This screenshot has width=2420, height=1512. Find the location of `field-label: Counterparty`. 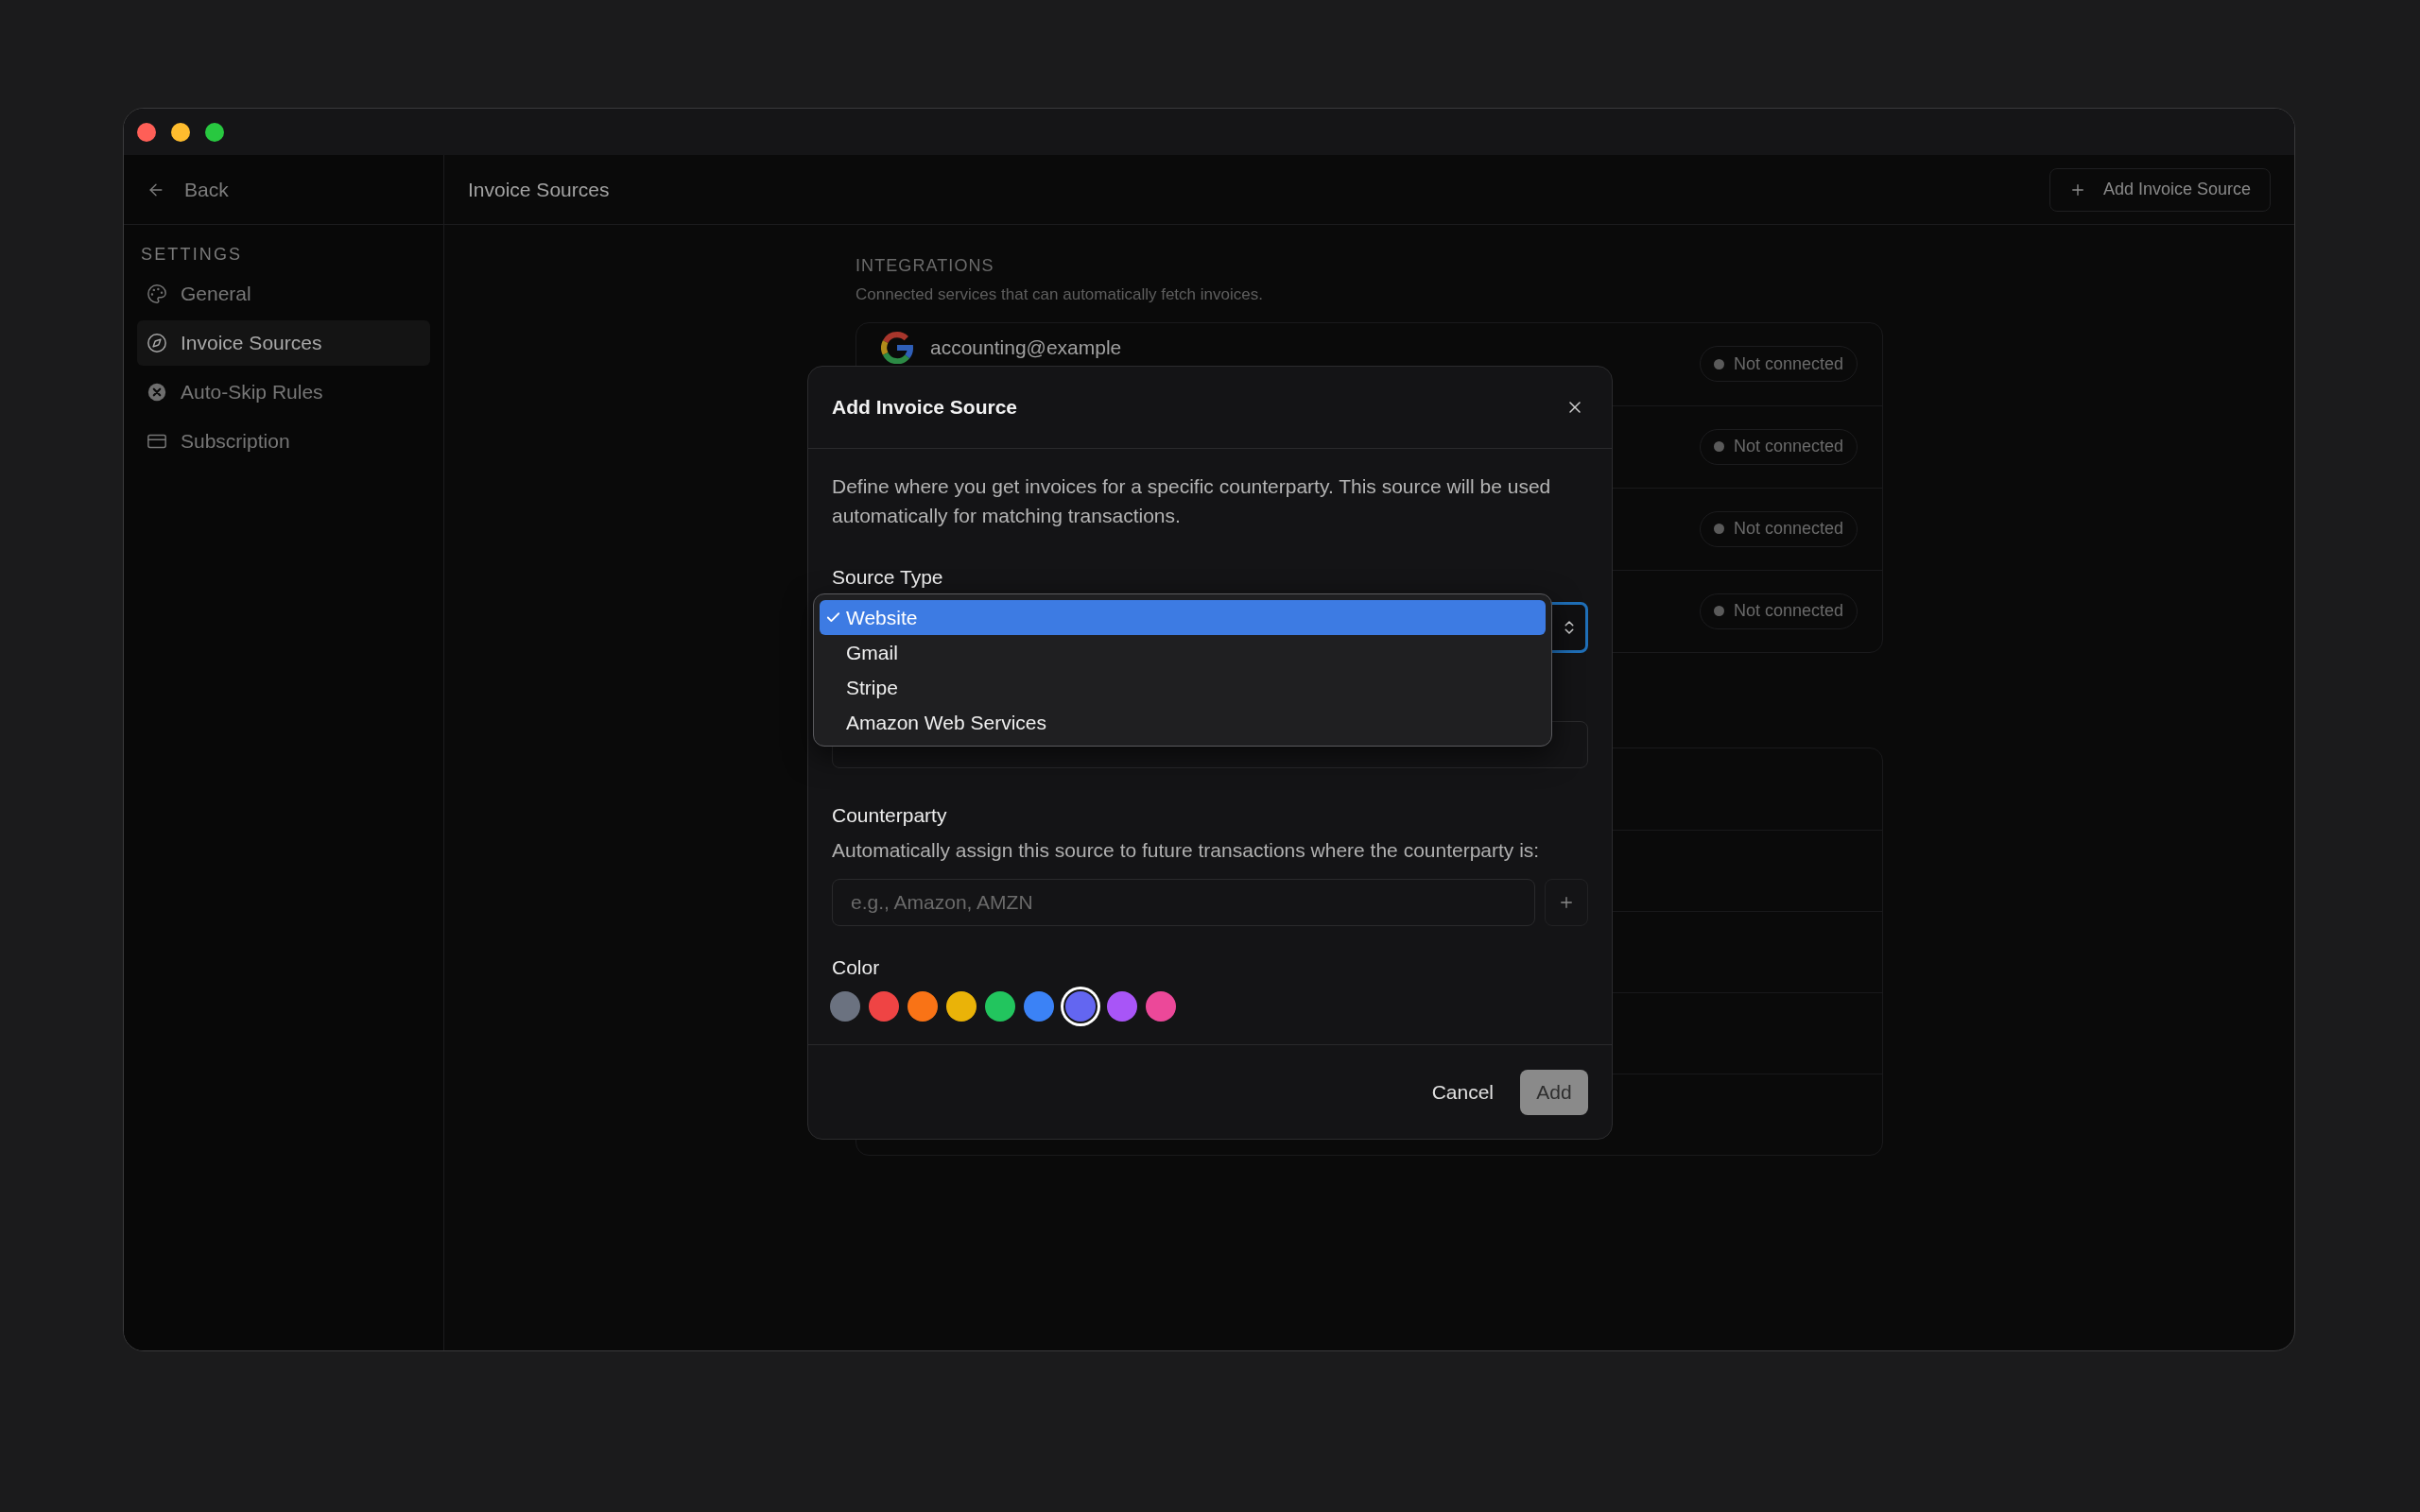

field-label: Counterparty is located at coordinates (890, 815).